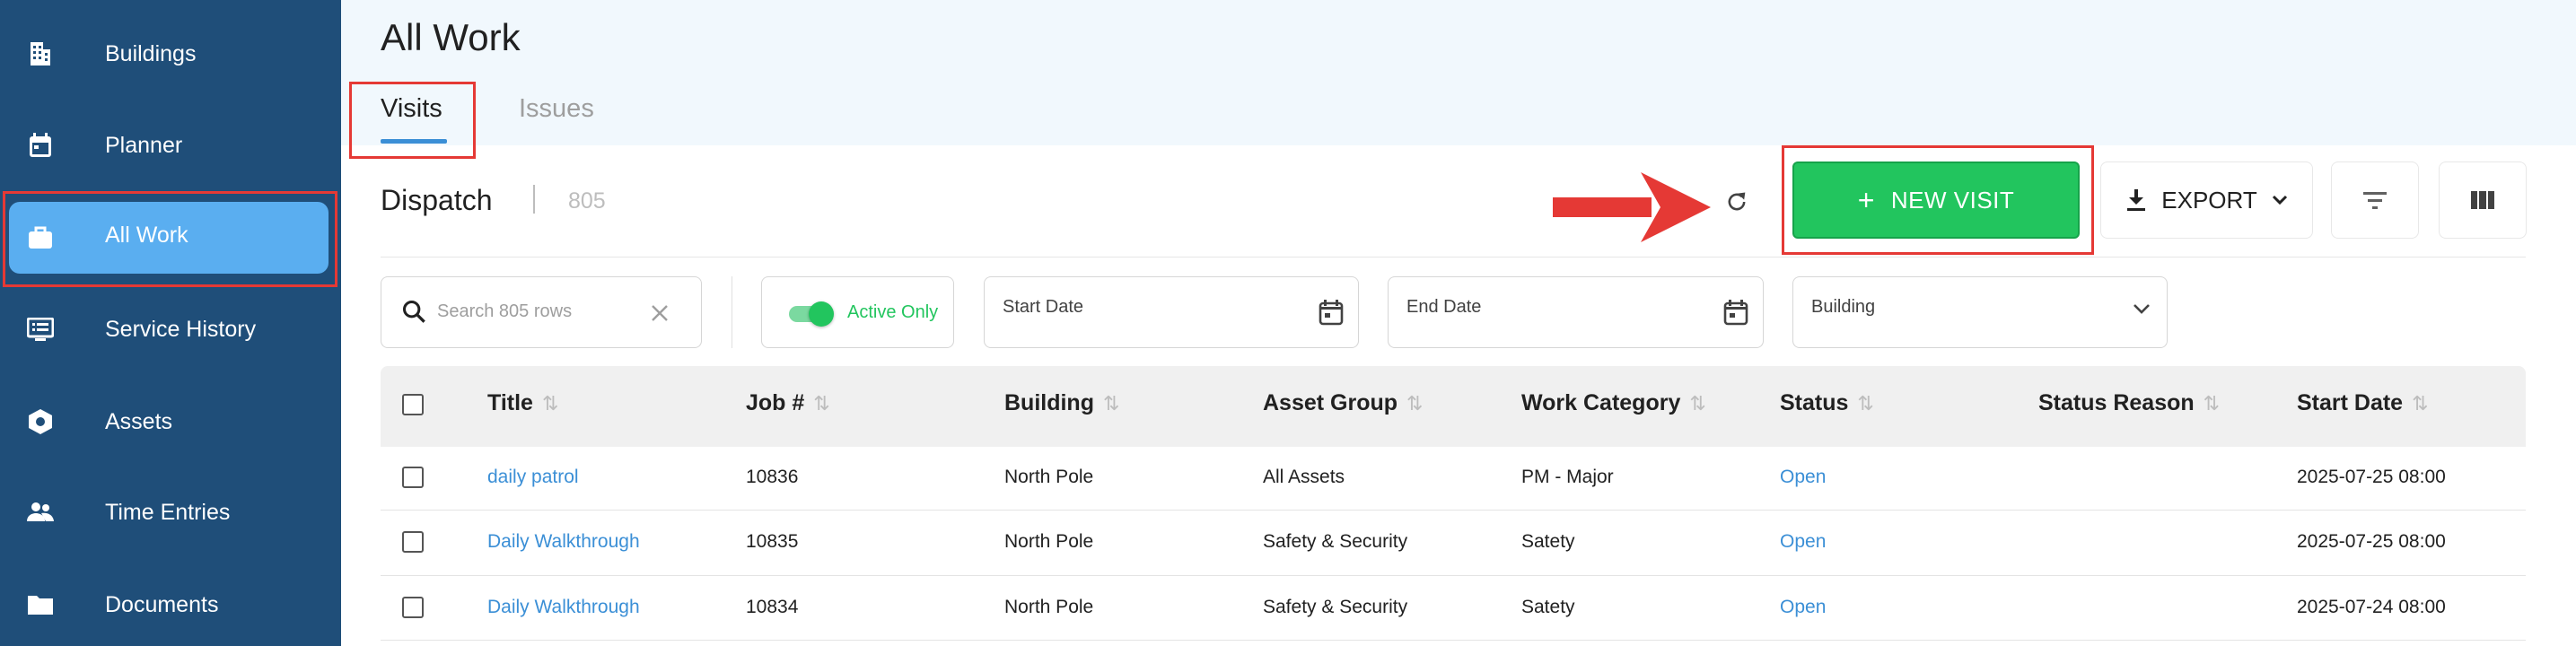 The height and width of the screenshot is (646, 2576). I want to click on building-icon, so click(40, 54).